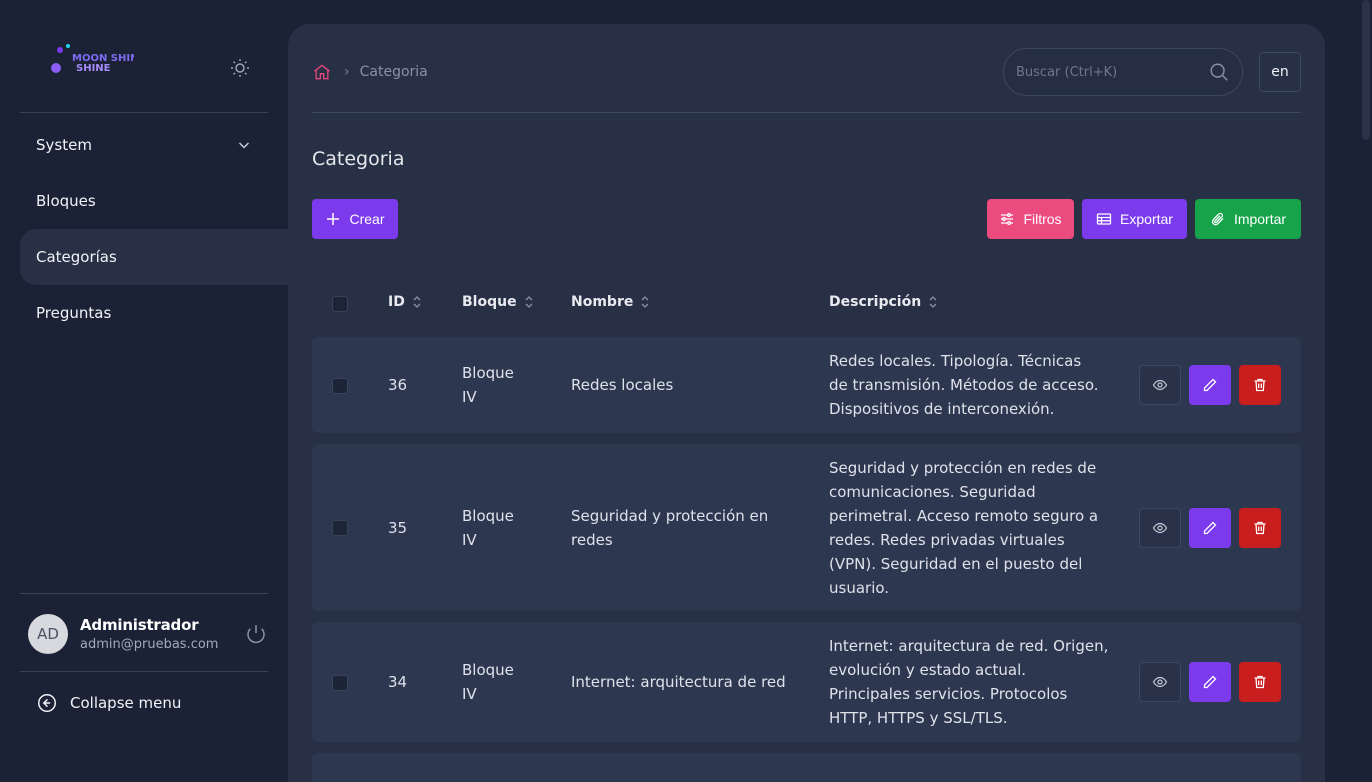  Describe the element at coordinates (1112, 72) in the screenshot. I see `search-input` at that location.